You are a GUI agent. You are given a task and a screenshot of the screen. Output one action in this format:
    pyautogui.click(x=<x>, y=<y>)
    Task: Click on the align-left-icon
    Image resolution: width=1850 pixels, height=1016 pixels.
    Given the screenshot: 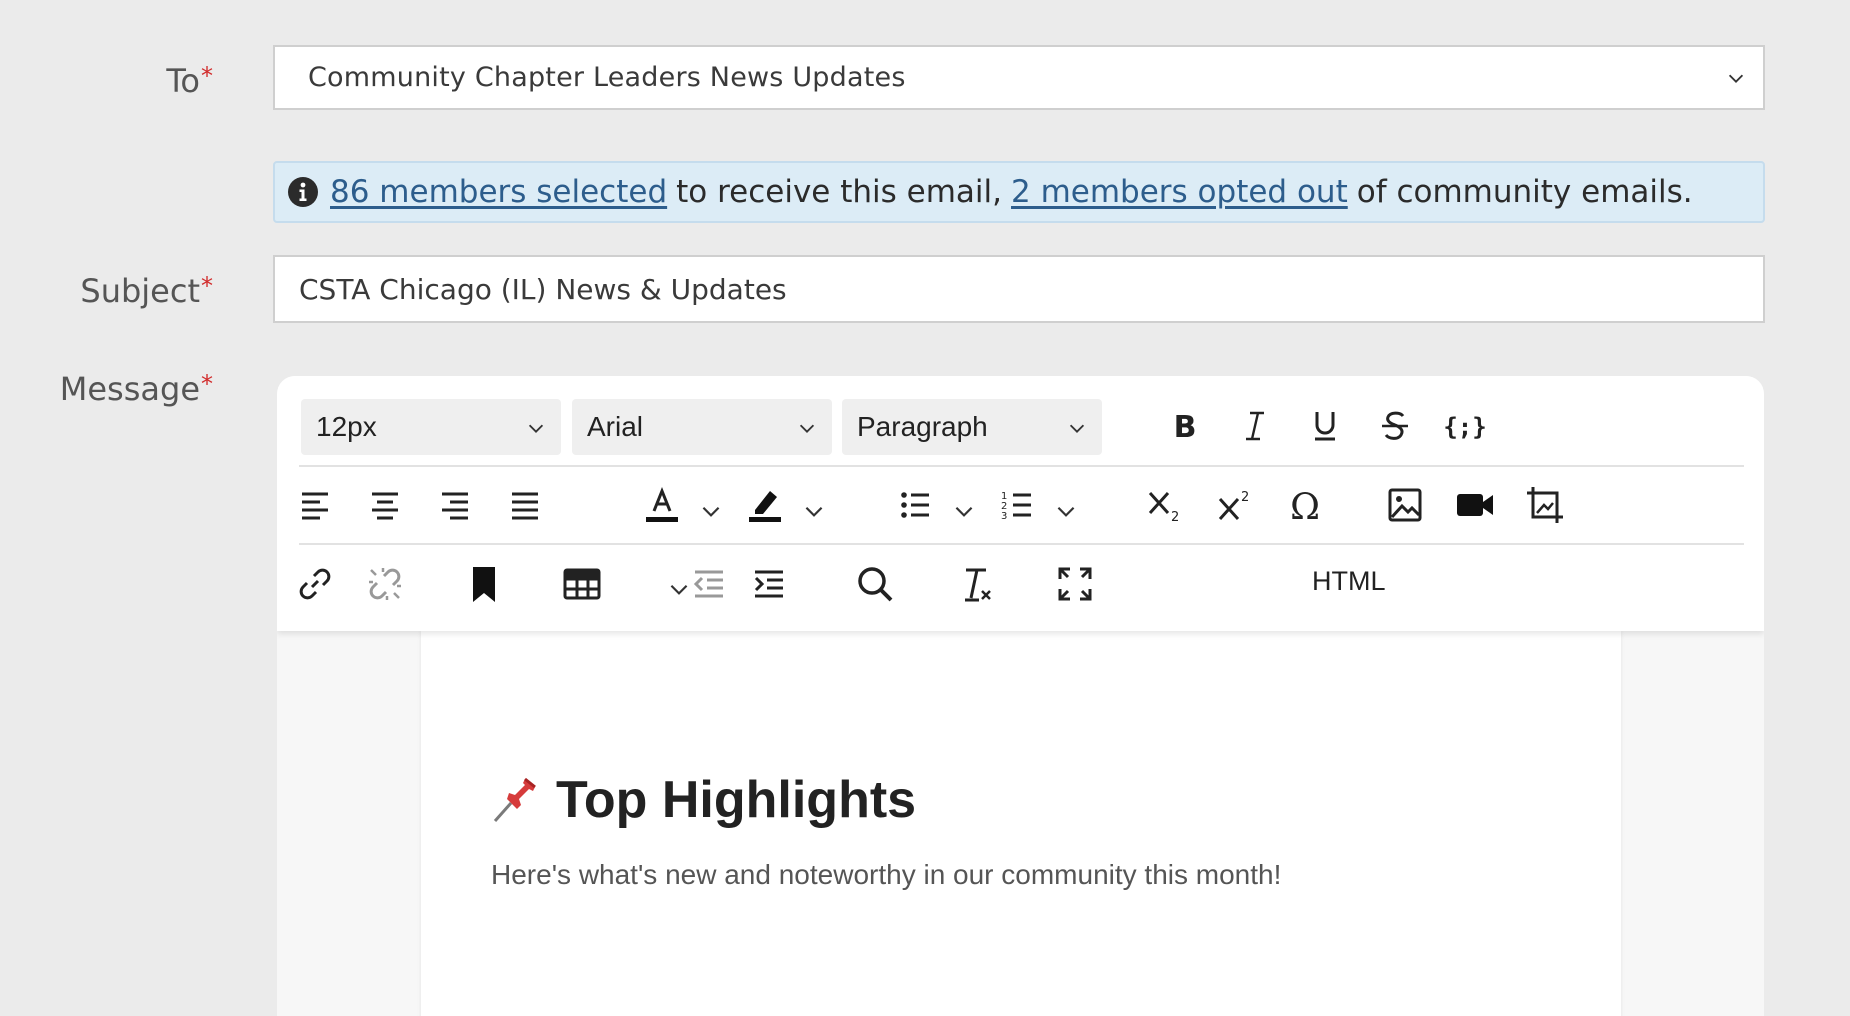 What is the action you would take?
    pyautogui.click(x=315, y=506)
    